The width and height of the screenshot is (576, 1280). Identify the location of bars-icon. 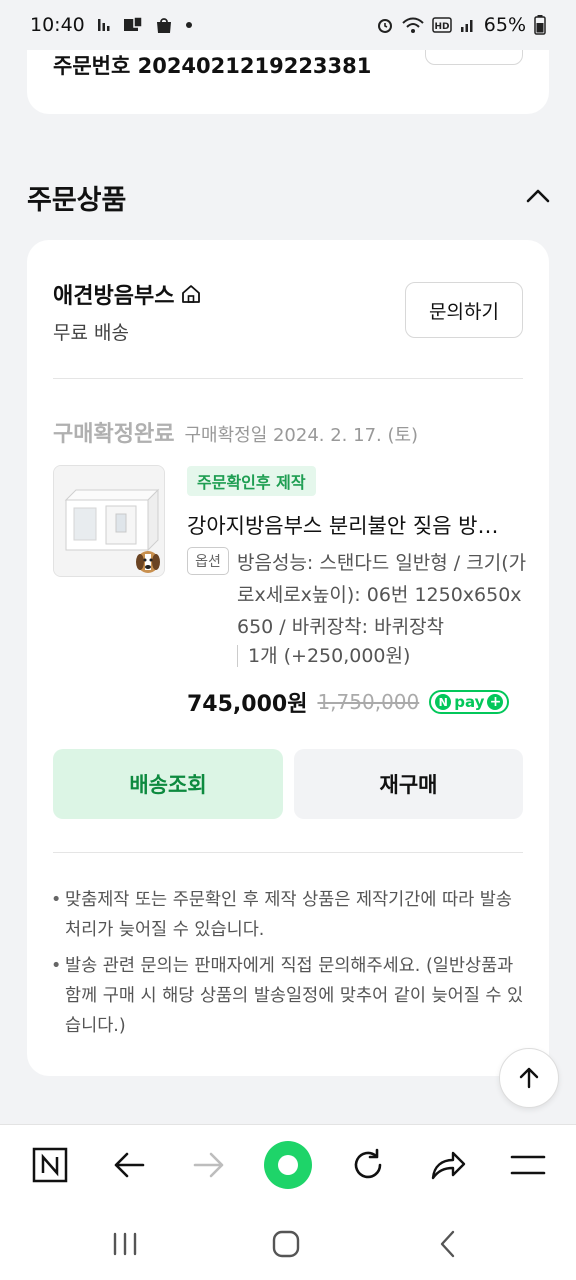
(103, 25).